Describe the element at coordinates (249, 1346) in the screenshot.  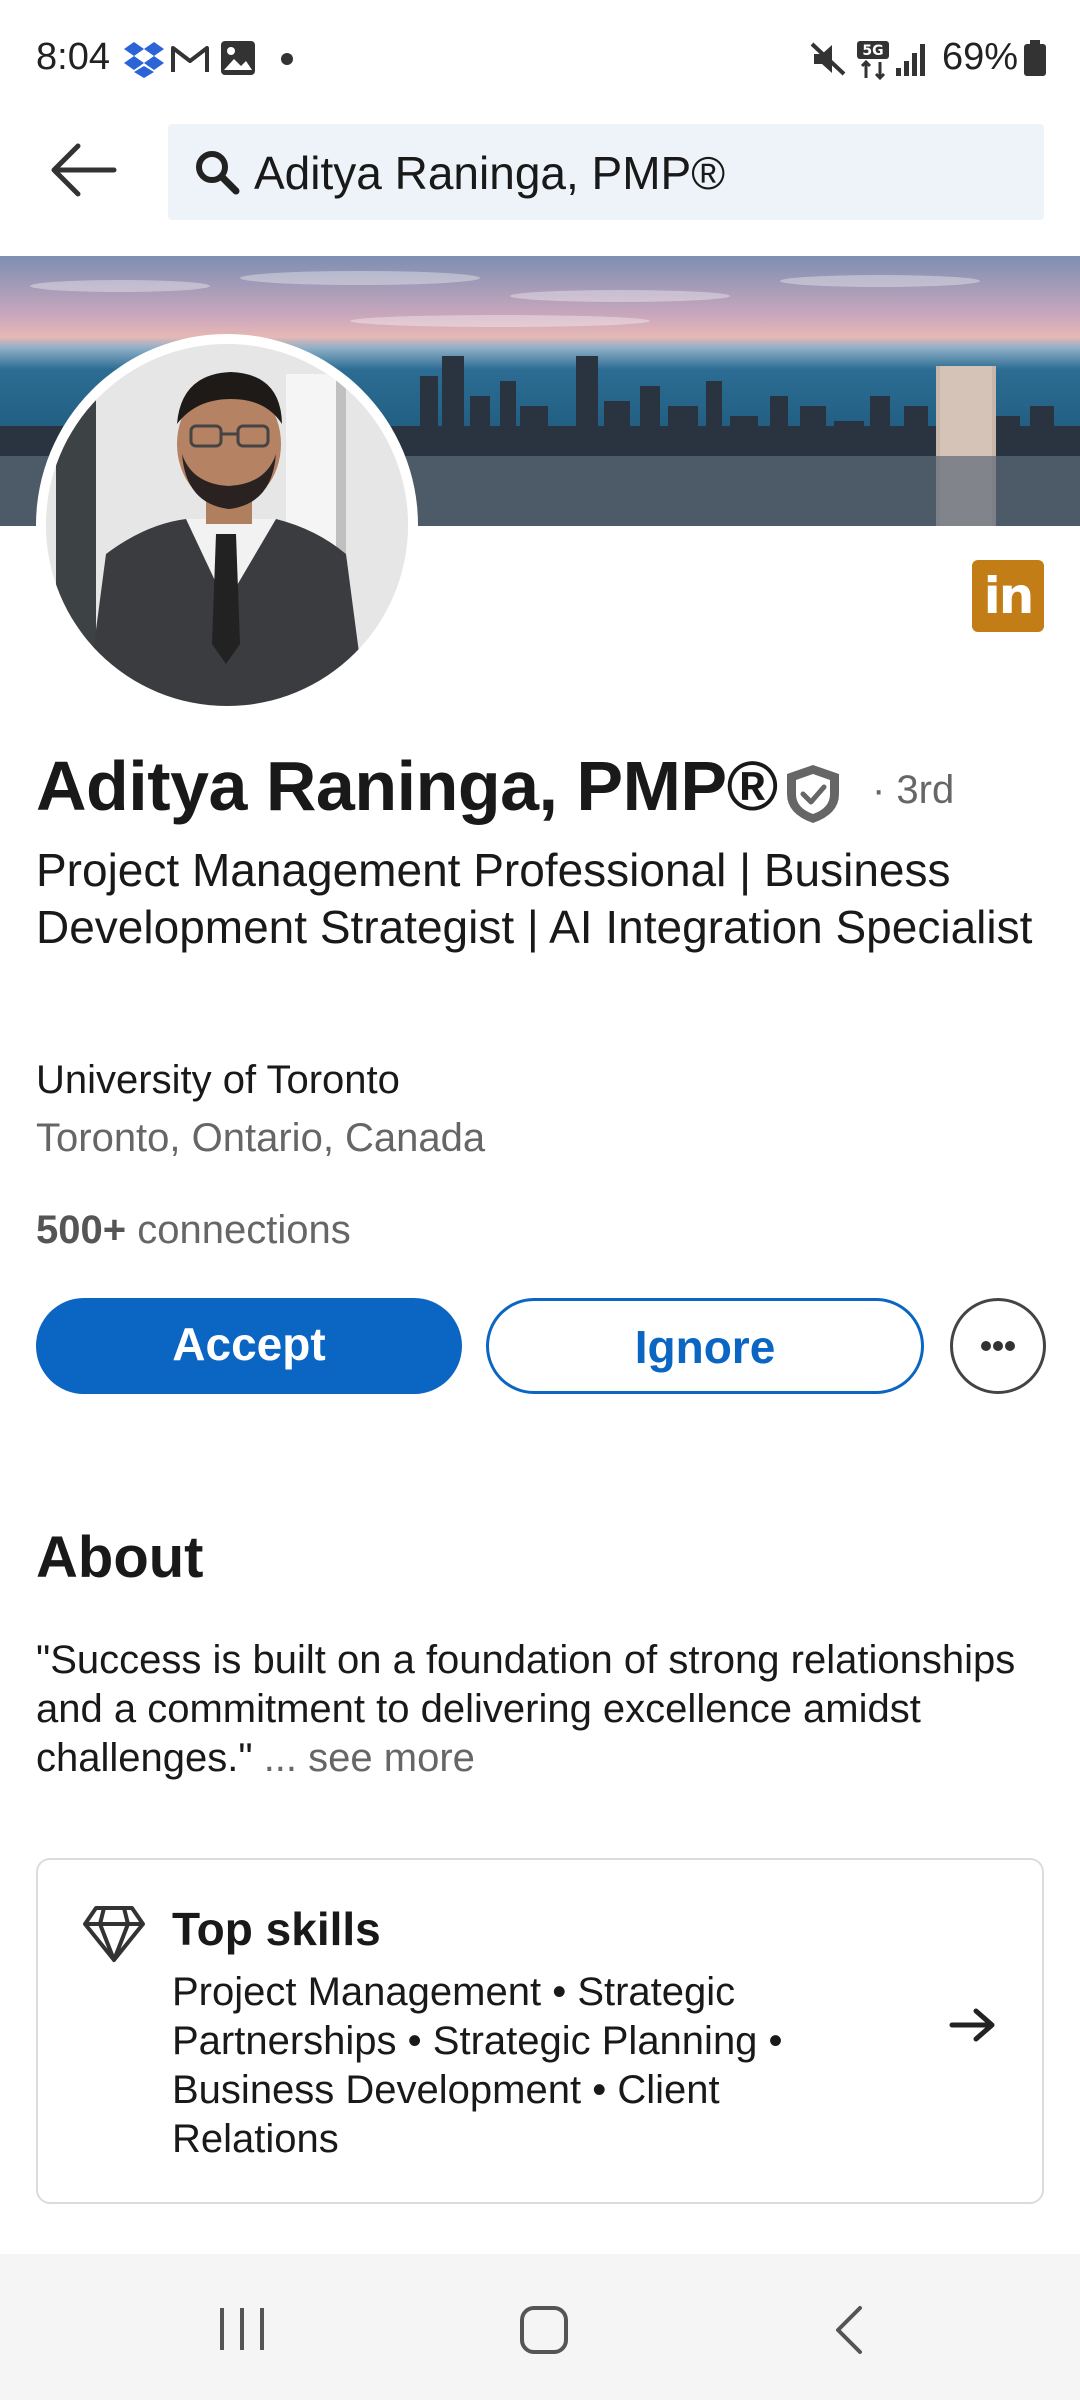
I see `accept-button: Accept` at that location.